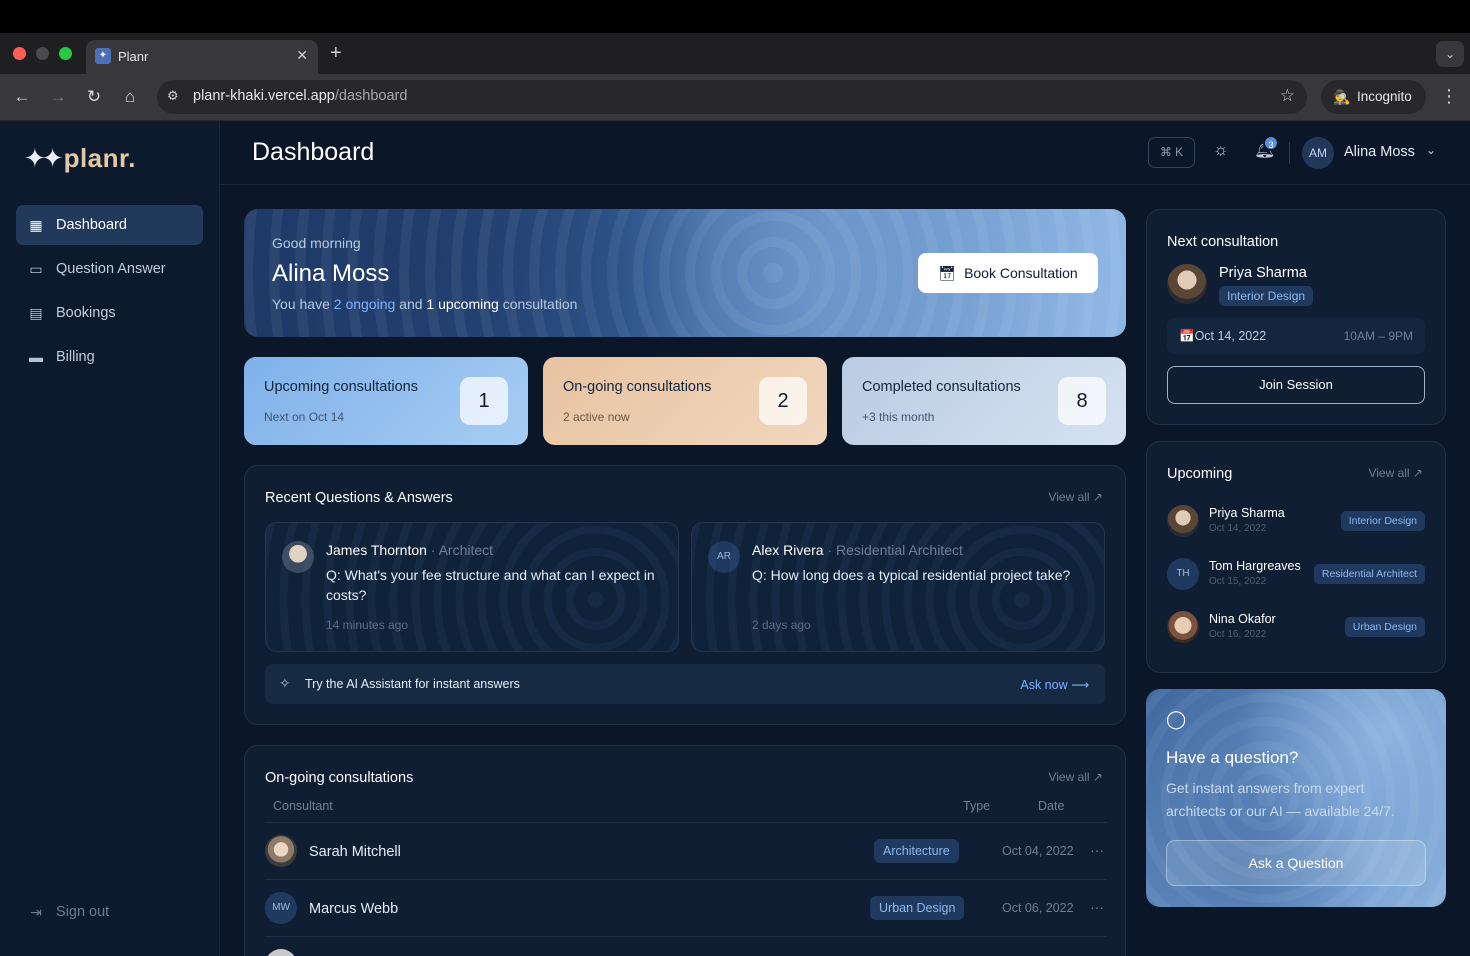 The image size is (1470, 956). What do you see at coordinates (36, 268) in the screenshot?
I see `message-square-icon: ▭` at bounding box center [36, 268].